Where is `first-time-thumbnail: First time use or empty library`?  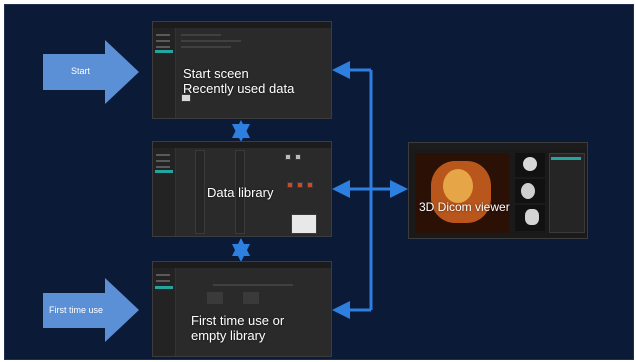 first-time-thumbnail: First time use or empty library is located at coordinates (242, 309).